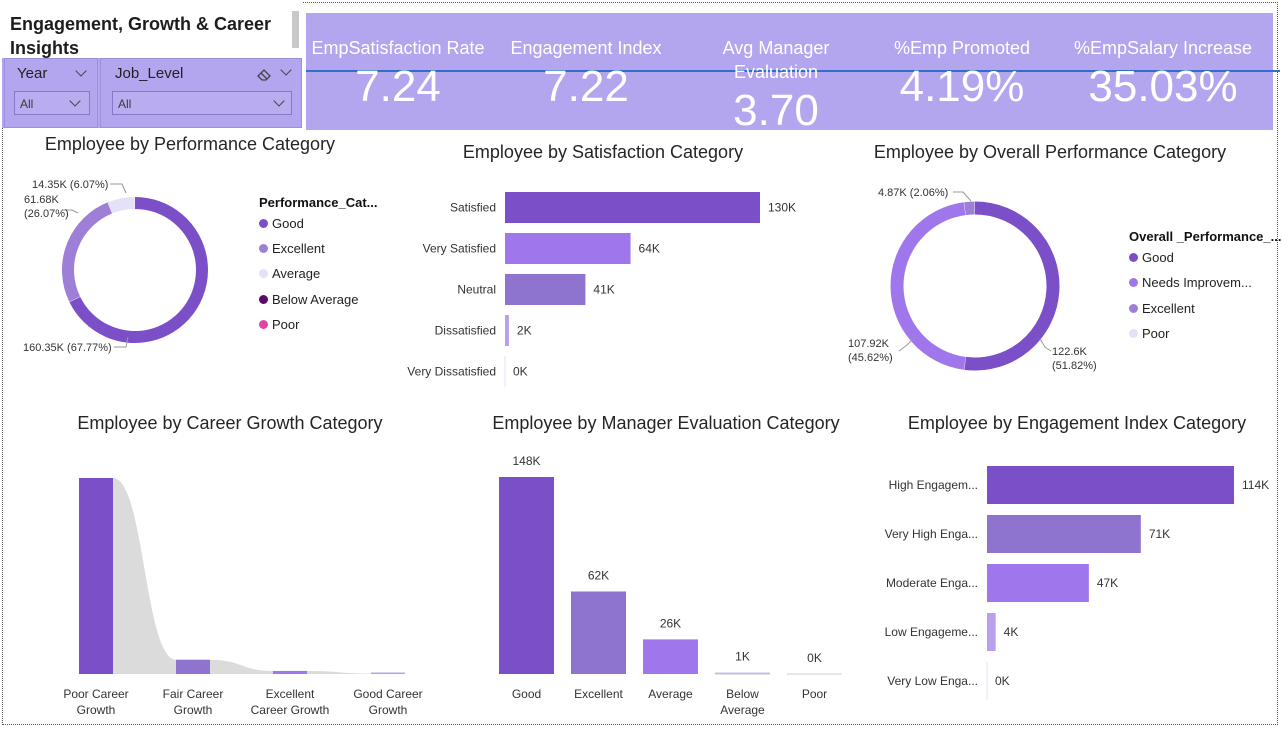  I want to click on slicer-job-level: Job_Level All, so click(201, 93).